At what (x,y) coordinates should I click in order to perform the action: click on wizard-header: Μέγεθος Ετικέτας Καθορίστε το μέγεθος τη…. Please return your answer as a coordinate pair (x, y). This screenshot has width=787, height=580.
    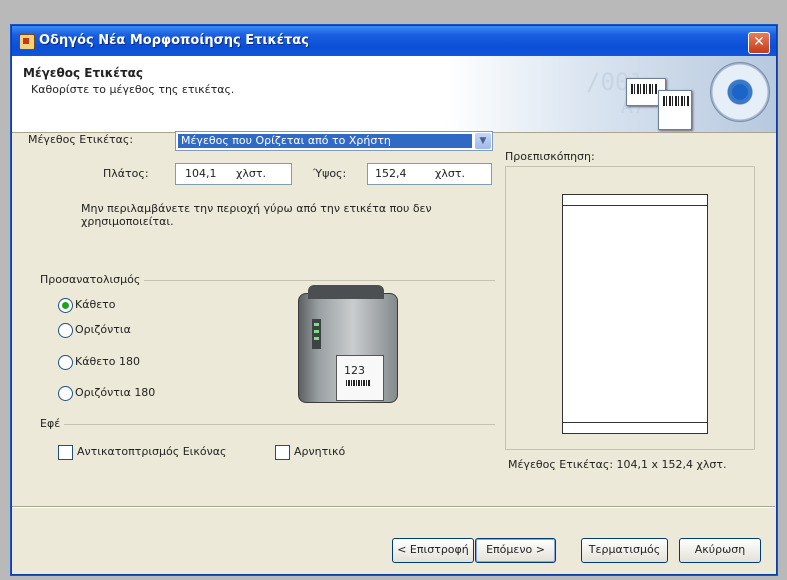
    Looking at the image, I should click on (394, 94).